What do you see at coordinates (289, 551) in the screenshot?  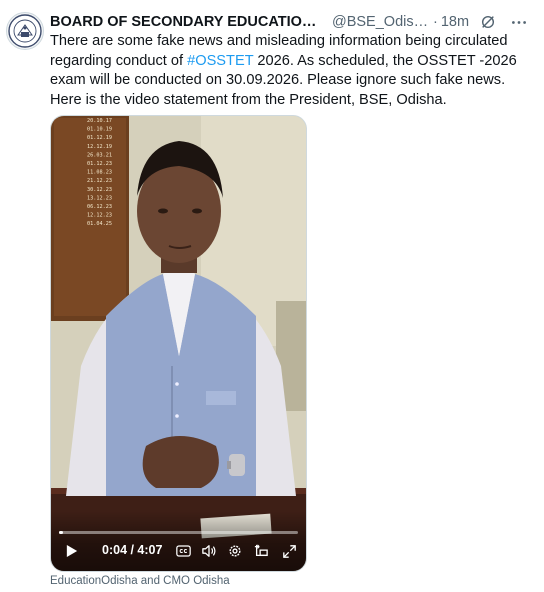 I see `fullscreen-icon` at bounding box center [289, 551].